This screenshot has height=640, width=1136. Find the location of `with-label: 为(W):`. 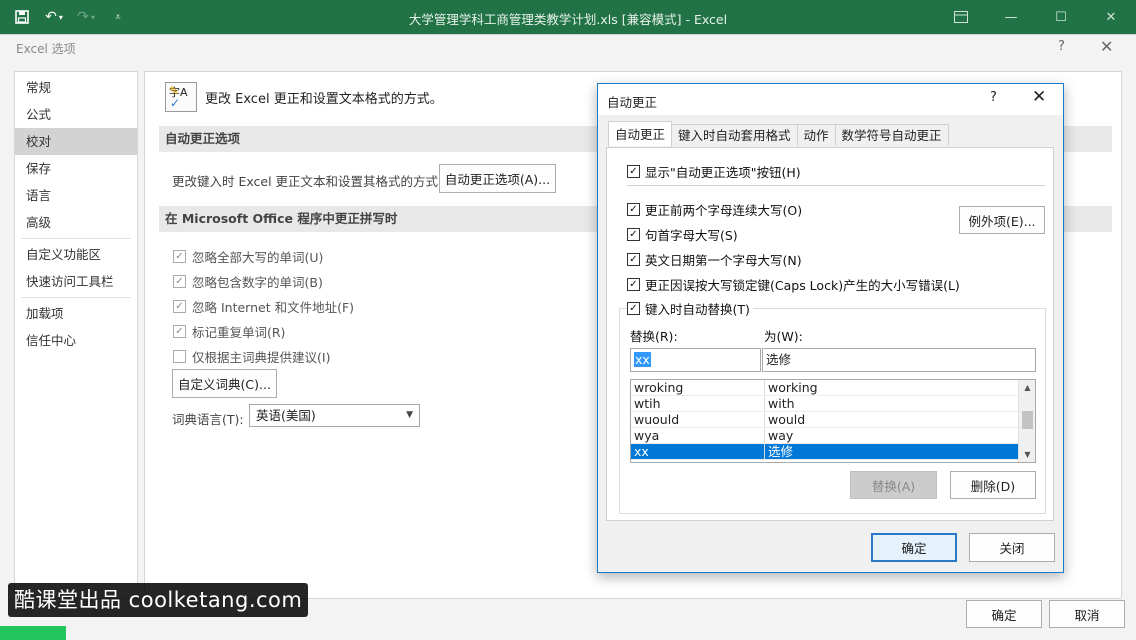

with-label: 为(W): is located at coordinates (783, 336).